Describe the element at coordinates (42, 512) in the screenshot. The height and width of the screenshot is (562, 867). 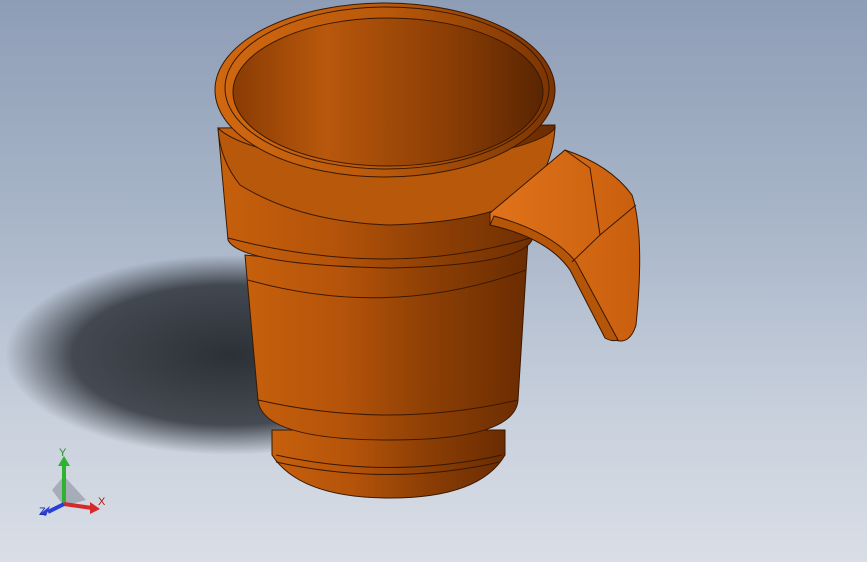
I see `triad-z-label: Z` at that location.